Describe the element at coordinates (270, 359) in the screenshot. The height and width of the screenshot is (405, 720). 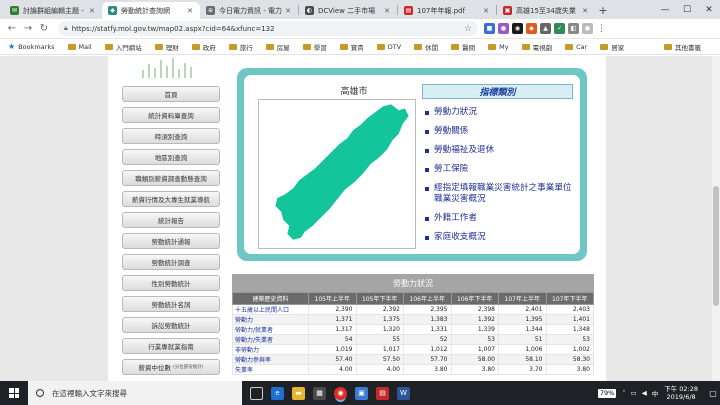
I see `row-label: 勞動力參與率` at that location.